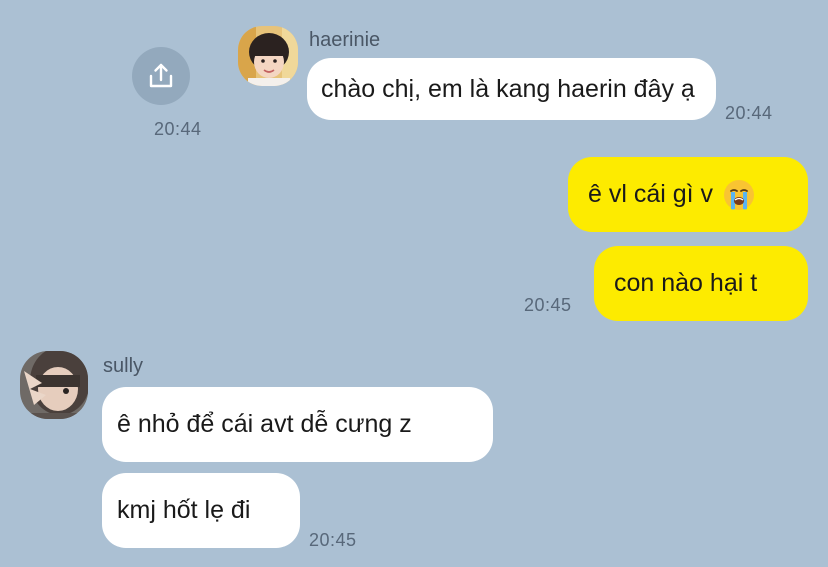 The width and height of the screenshot is (828, 567). What do you see at coordinates (739, 195) in the screenshot?
I see `loudly-crying-face-icon` at bounding box center [739, 195].